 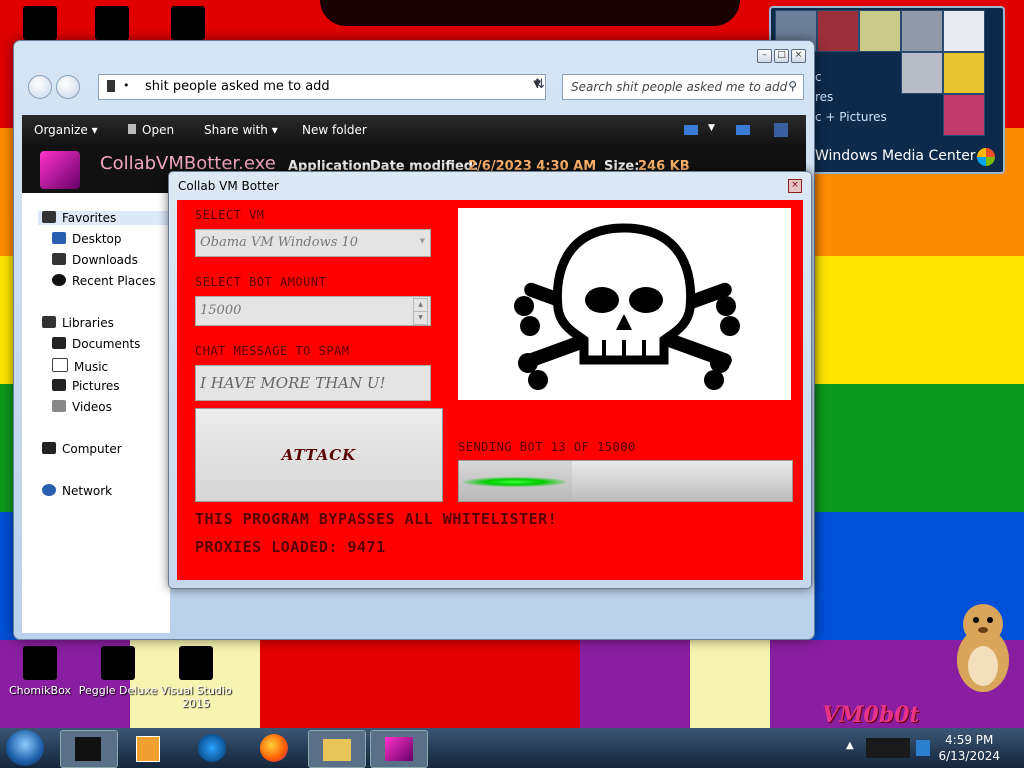 What do you see at coordinates (334, 130) in the screenshot?
I see `new-folder-button: New folder` at bounding box center [334, 130].